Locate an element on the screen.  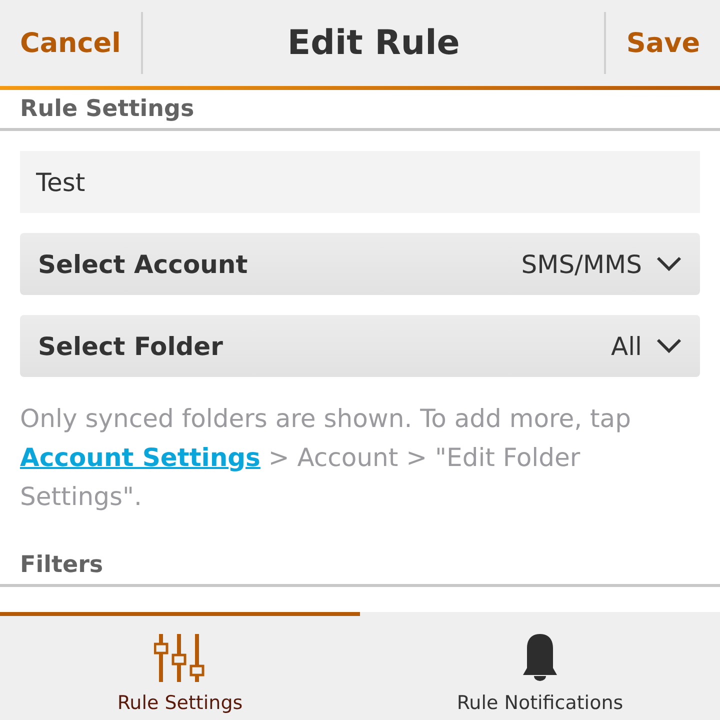
help-text: Only synced folders are shown. To add more, tap Account Settings > Account > "Edit Folder Settings". is located at coordinates (326, 458).